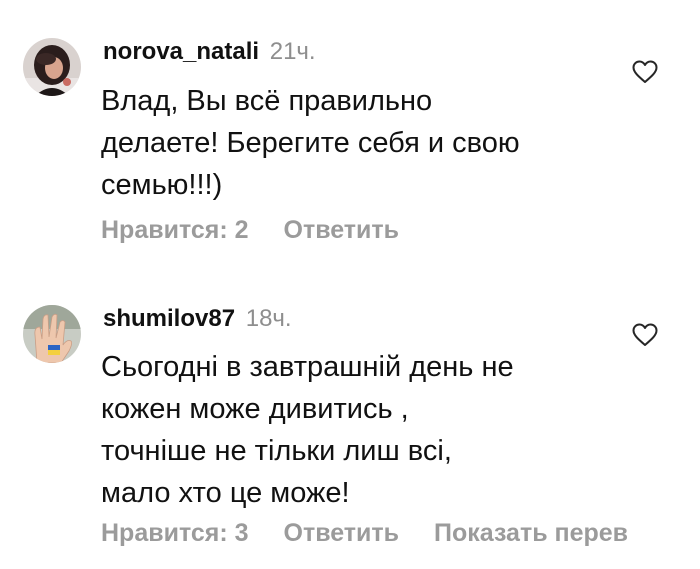 This screenshot has width=700, height=569. I want to click on likes-count-button: Нравится: 3, so click(175, 533).